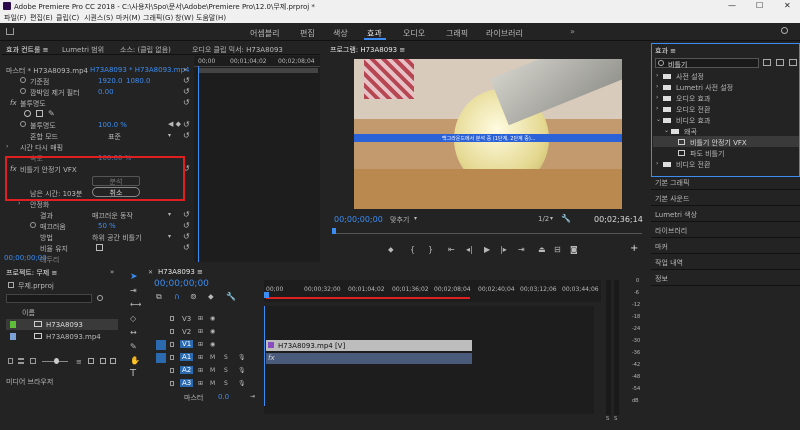  What do you see at coordinates (693, 121) in the screenshot?
I see `effects-item-video-effects: 비디오 효과` at bounding box center [693, 121].